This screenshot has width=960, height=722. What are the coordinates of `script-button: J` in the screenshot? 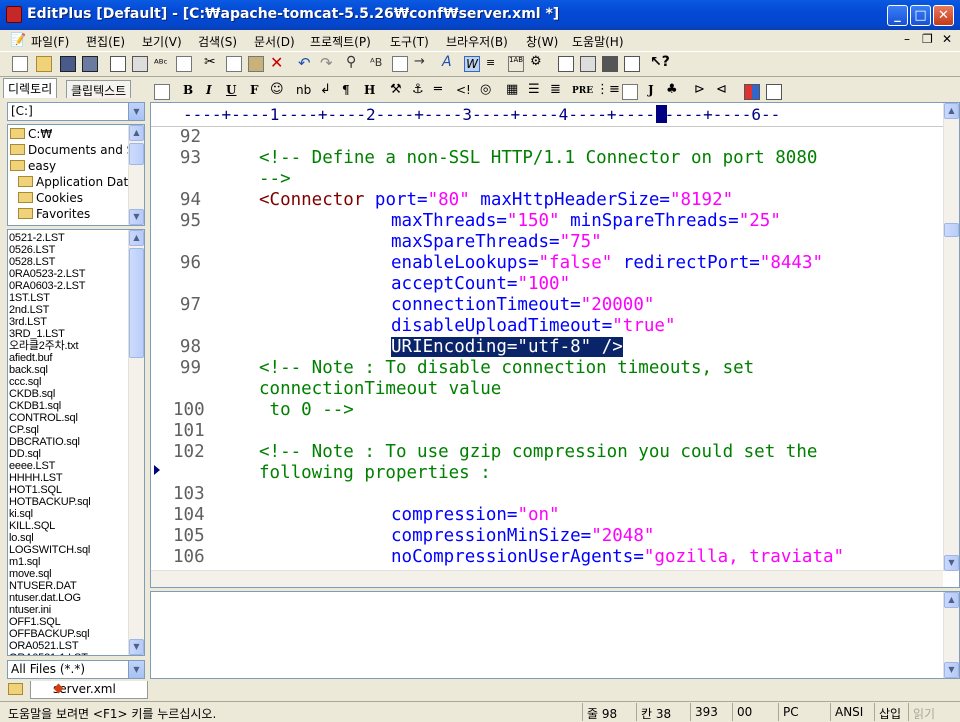 It's located at (651, 90).